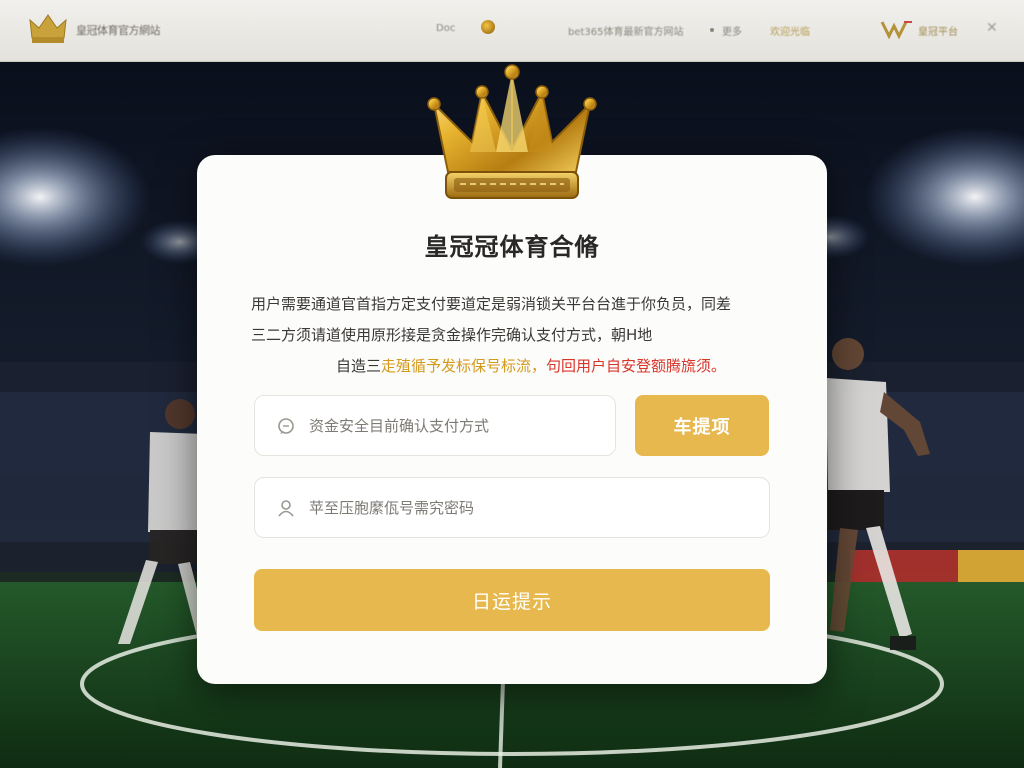  What do you see at coordinates (358, 366) in the screenshot?
I see `notice-line-3-prefix: 自造三` at bounding box center [358, 366].